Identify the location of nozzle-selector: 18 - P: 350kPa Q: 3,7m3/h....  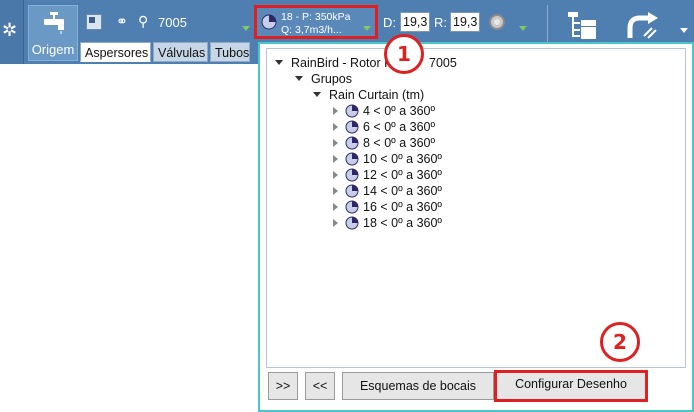
(316, 22).